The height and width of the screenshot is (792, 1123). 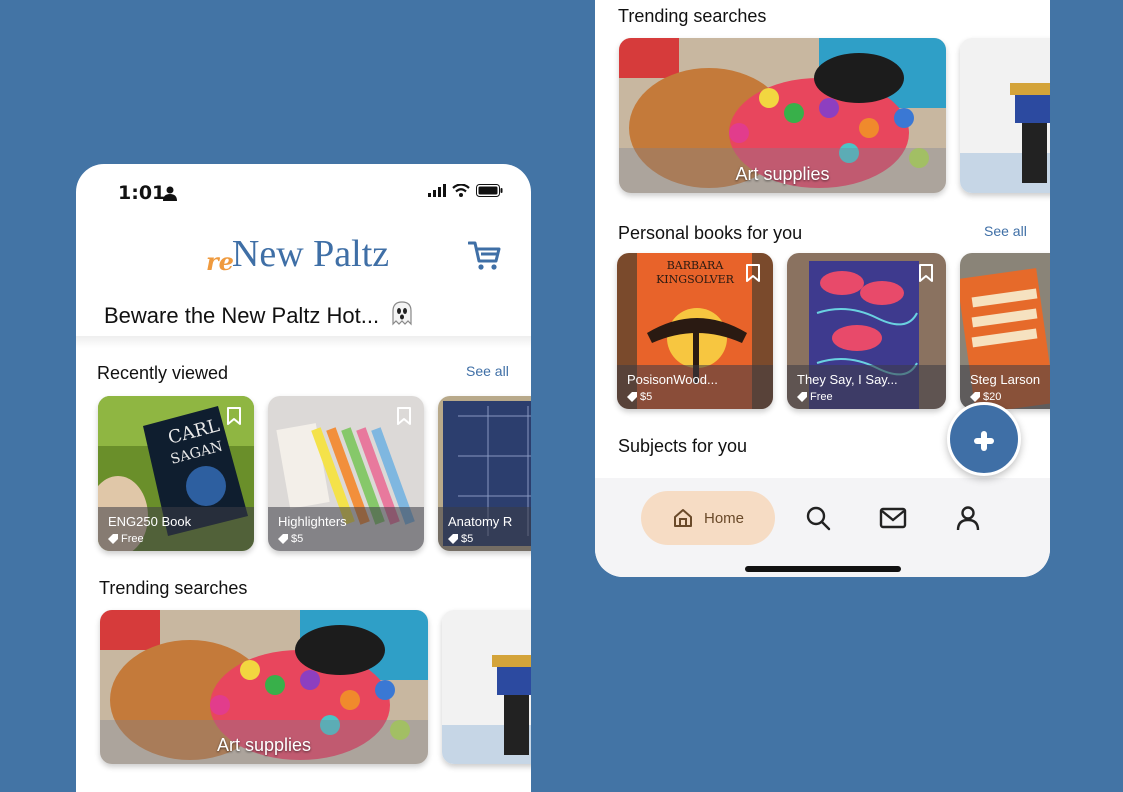 I want to click on add-listing-button, so click(x=984, y=439).